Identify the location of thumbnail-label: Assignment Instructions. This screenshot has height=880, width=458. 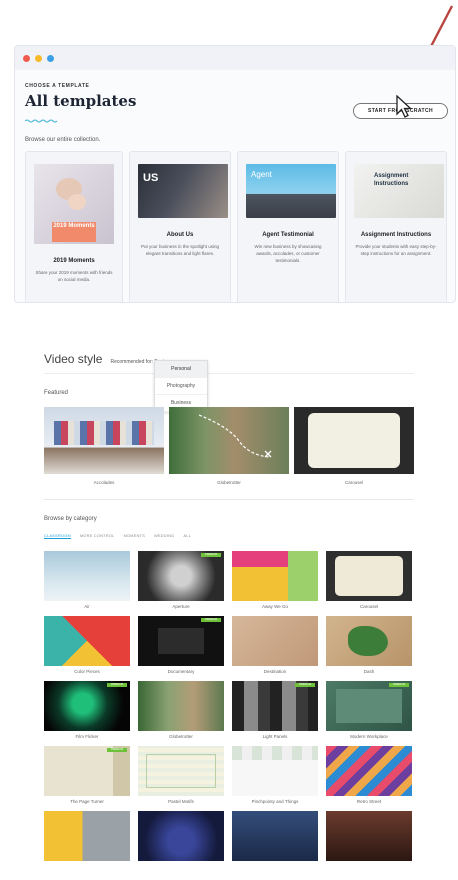
(391, 180).